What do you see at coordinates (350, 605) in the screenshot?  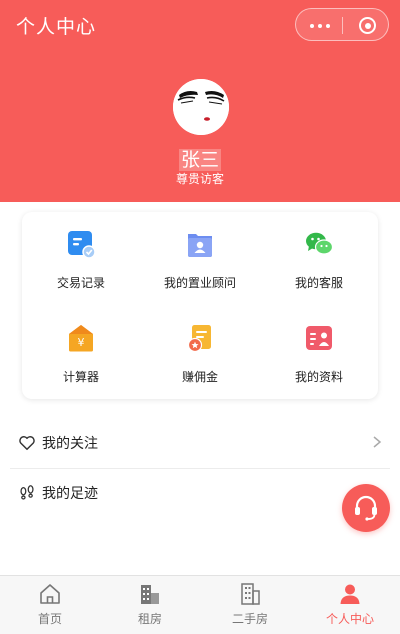 I see `tab-personal-center: 个人中心` at bounding box center [350, 605].